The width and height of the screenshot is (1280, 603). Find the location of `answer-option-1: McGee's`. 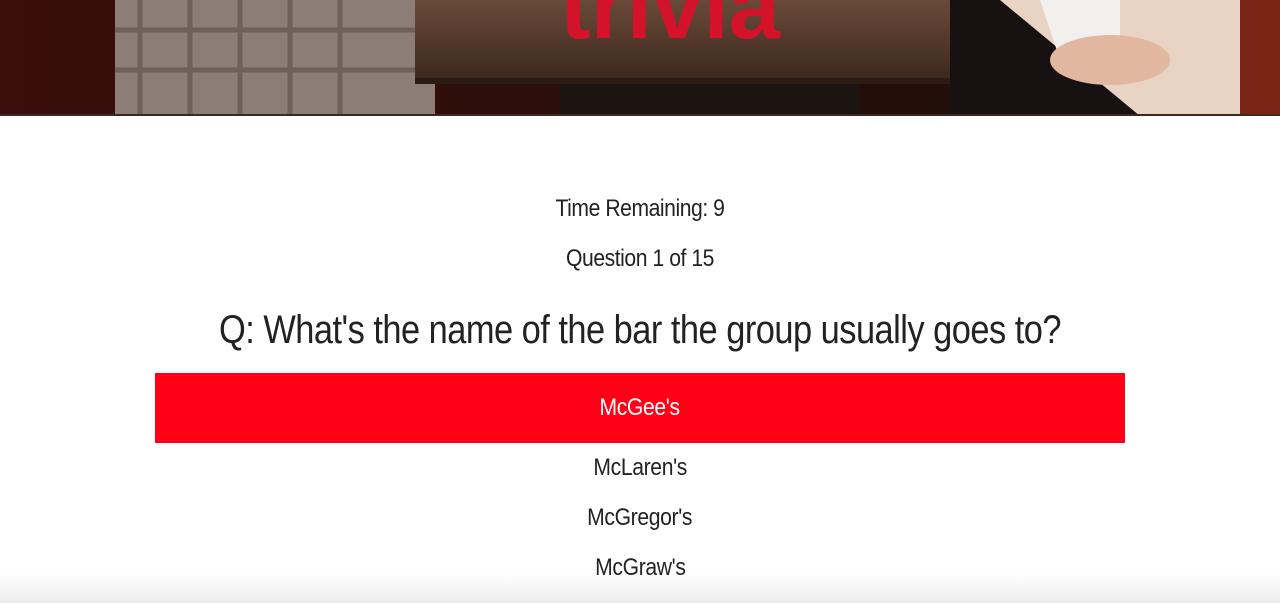

answer-option-1: McGee's is located at coordinates (640, 408).